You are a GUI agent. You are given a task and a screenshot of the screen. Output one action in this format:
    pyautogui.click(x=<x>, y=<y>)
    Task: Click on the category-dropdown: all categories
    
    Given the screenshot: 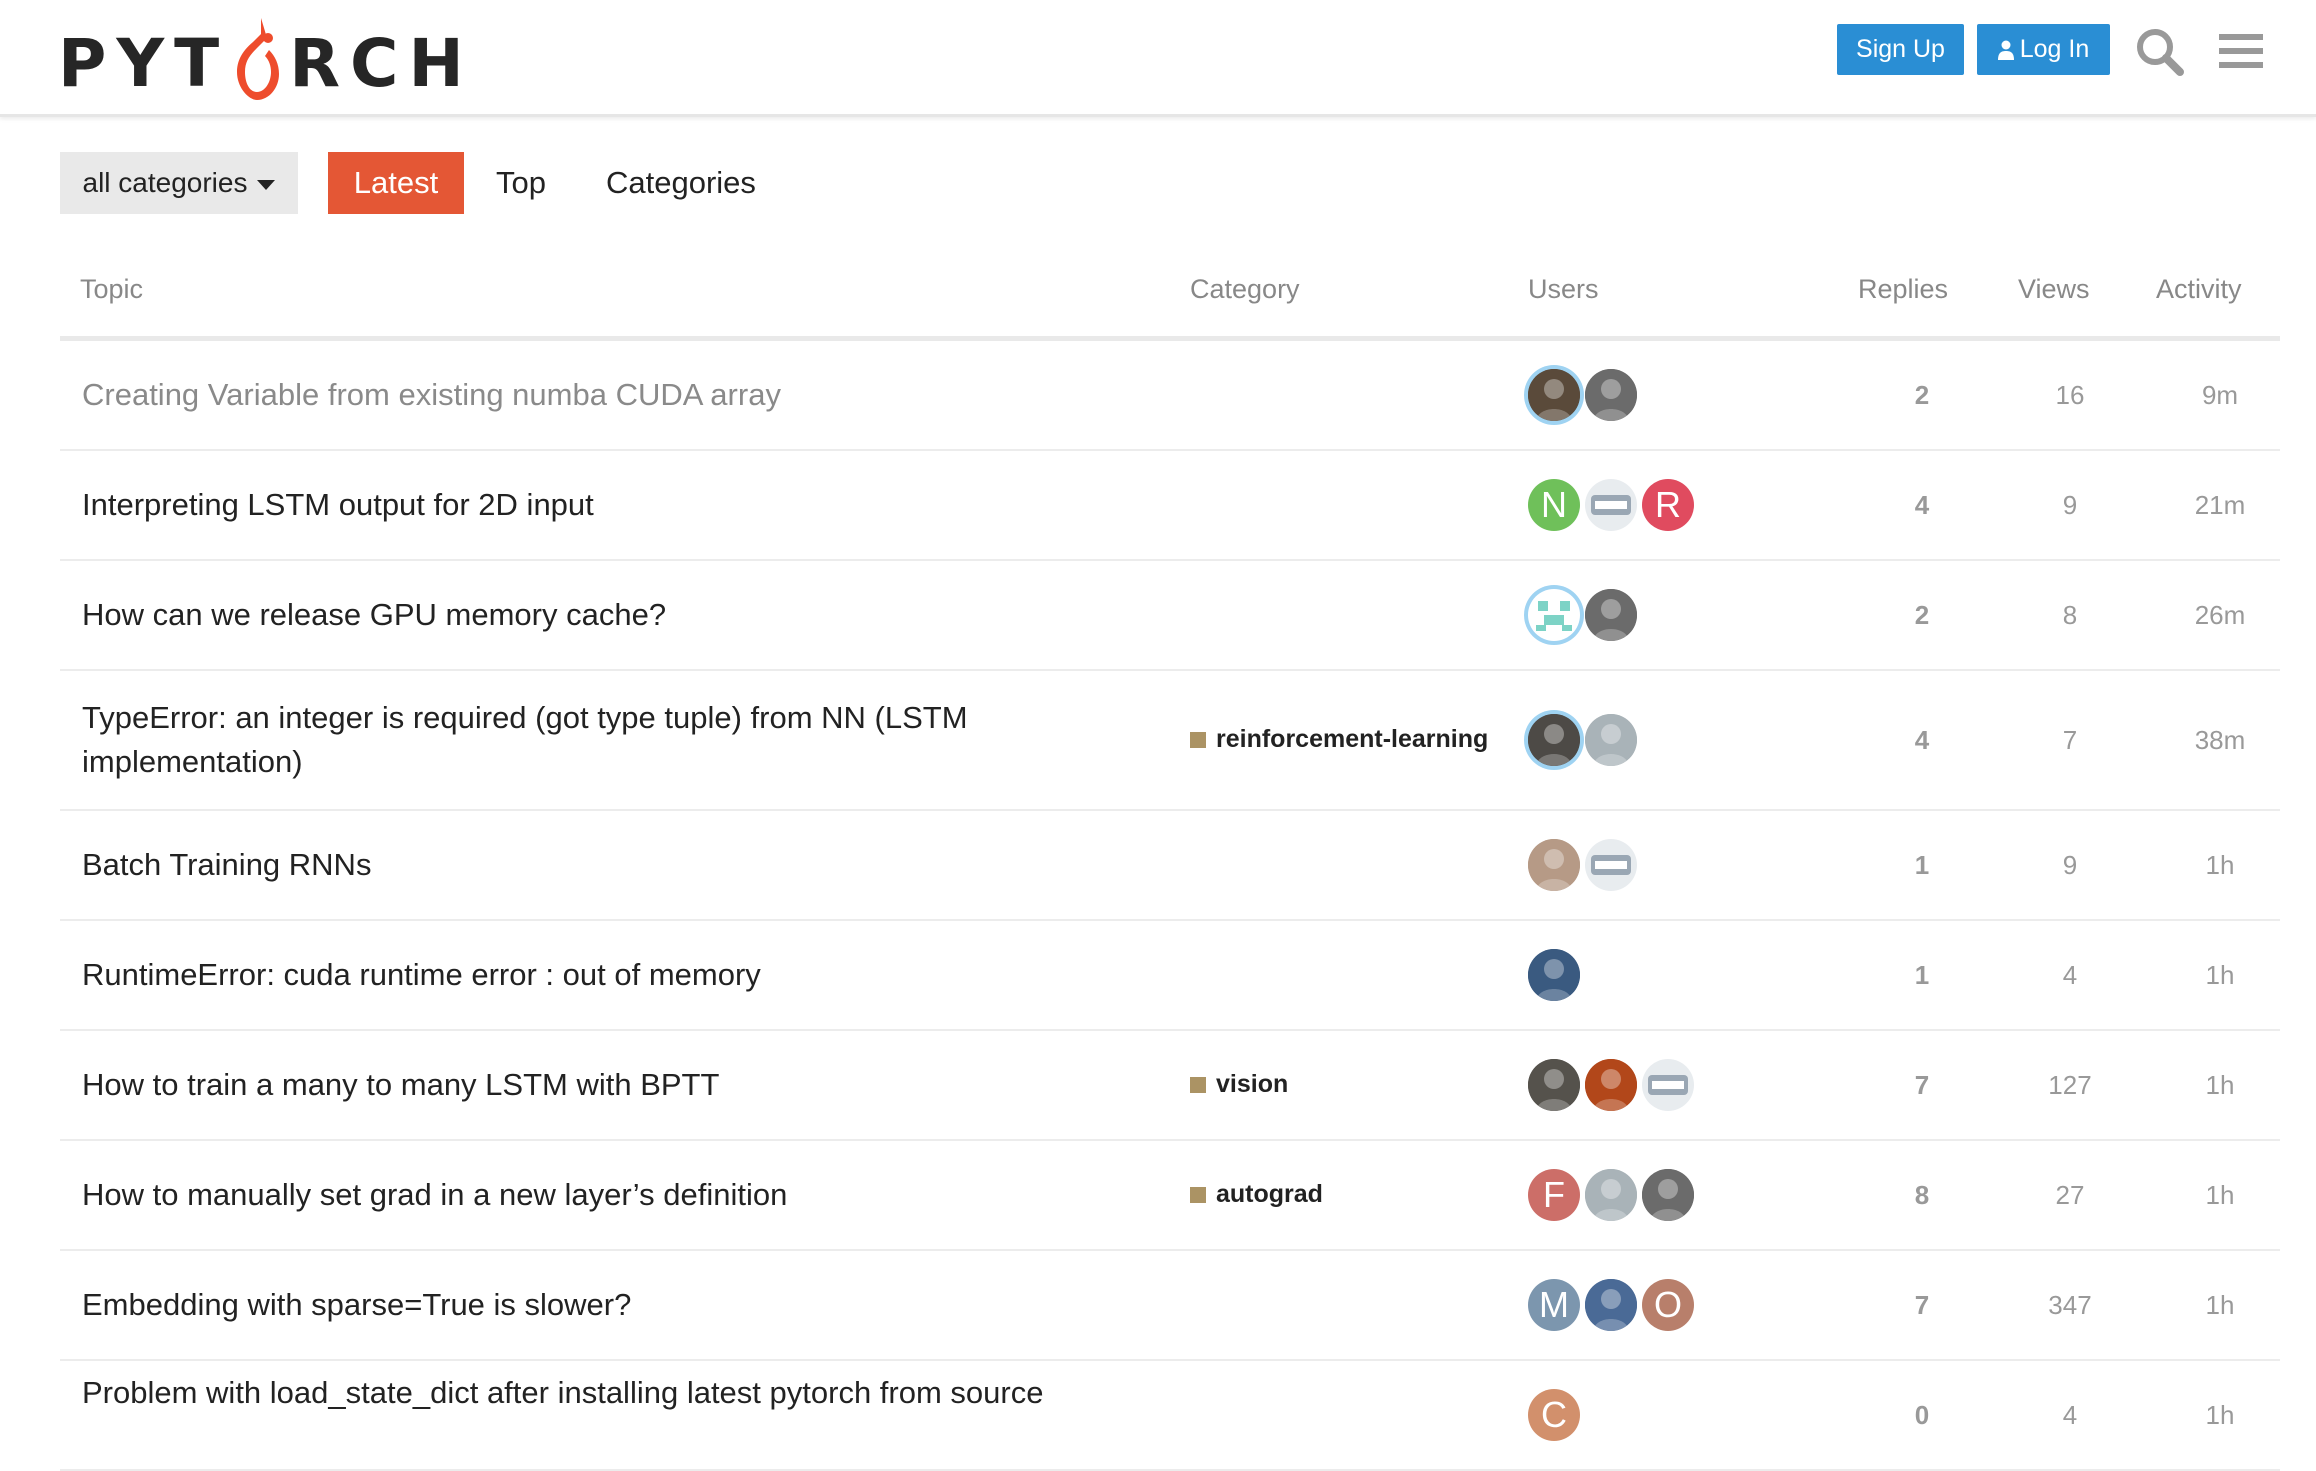 What is the action you would take?
    pyautogui.click(x=179, y=183)
    